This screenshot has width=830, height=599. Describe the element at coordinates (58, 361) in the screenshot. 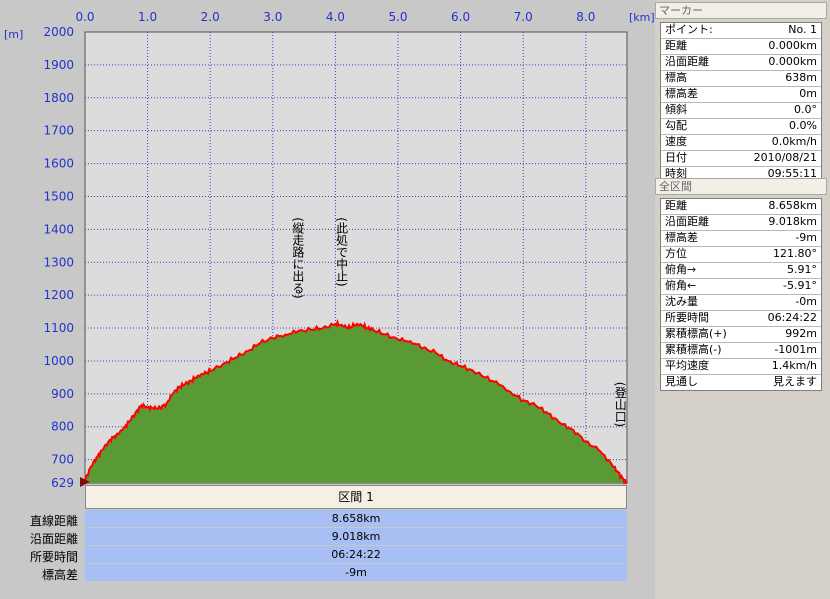

I see `y-tick-label: 1000` at that location.